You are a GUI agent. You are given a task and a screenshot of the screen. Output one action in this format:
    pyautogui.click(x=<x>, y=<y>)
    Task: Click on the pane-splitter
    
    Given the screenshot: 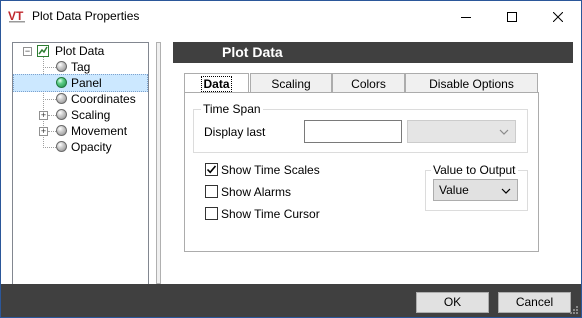 What is the action you would take?
    pyautogui.click(x=158, y=163)
    